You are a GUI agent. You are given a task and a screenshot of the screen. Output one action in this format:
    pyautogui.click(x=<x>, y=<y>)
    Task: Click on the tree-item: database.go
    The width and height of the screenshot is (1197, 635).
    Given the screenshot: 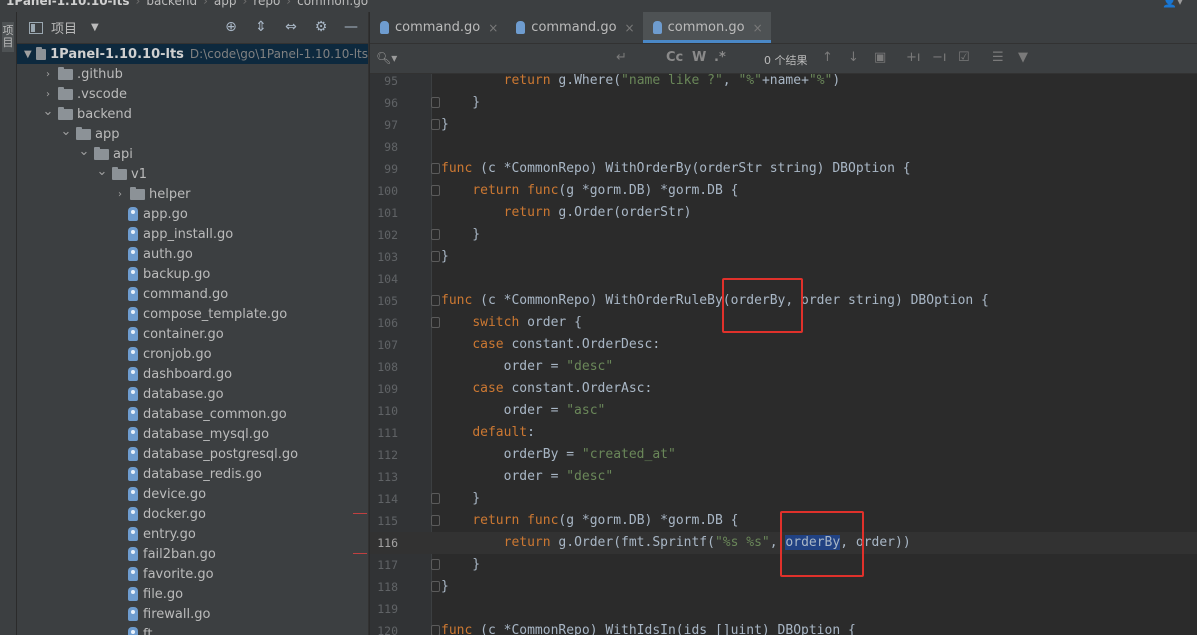 What is the action you would take?
    pyautogui.click(x=192, y=394)
    